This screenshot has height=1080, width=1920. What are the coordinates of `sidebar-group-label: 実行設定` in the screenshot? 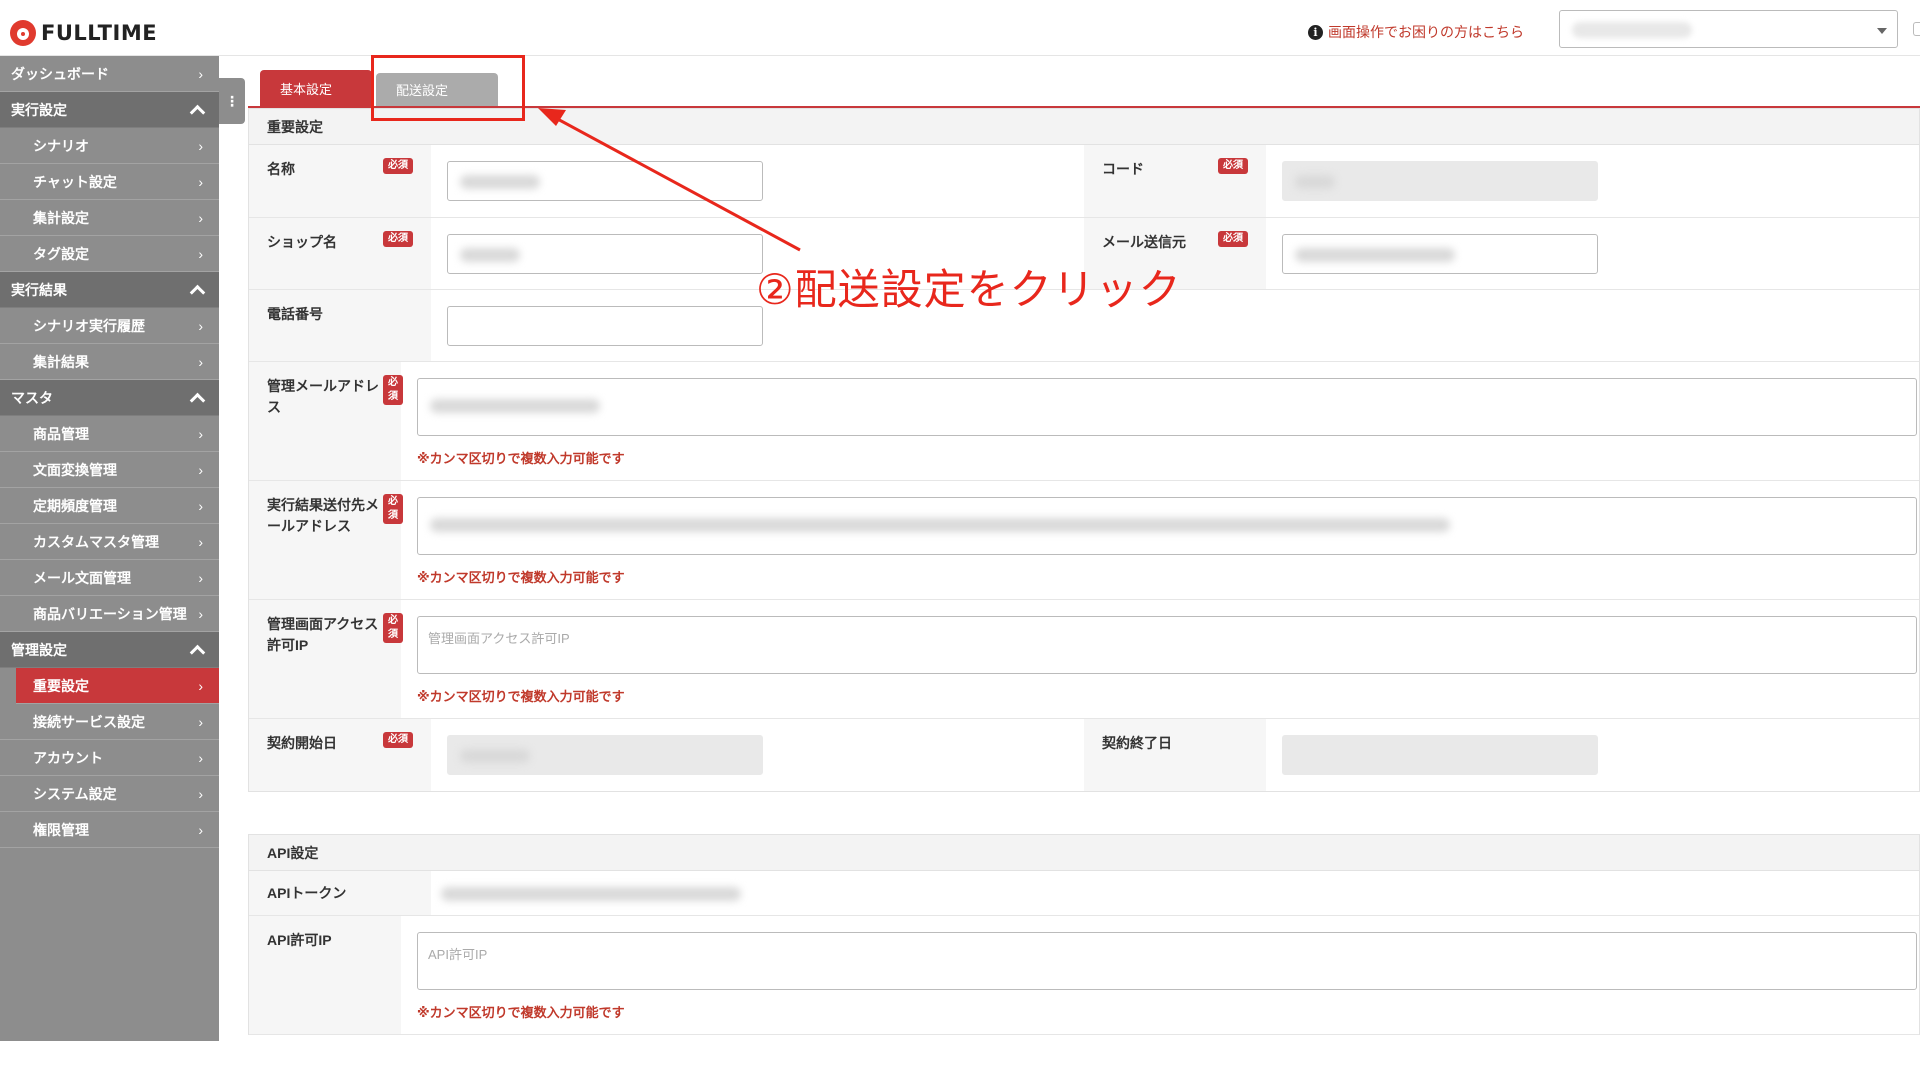 It's located at (39, 109).